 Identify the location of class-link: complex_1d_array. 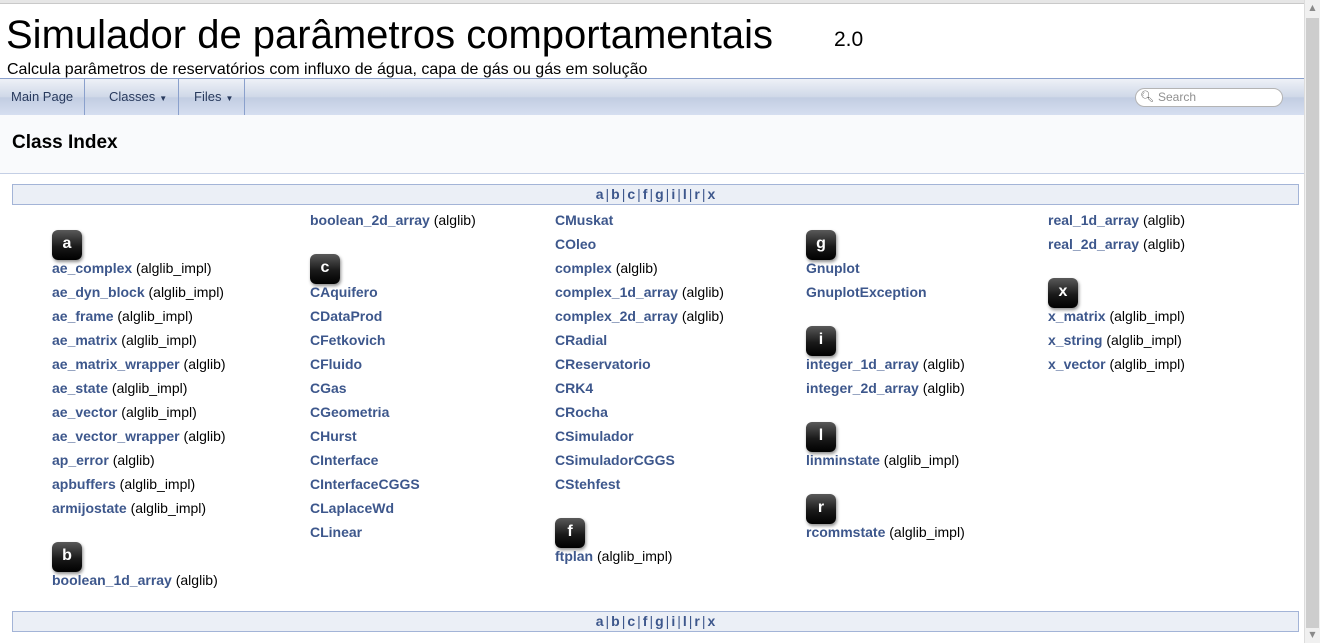
(616, 292).